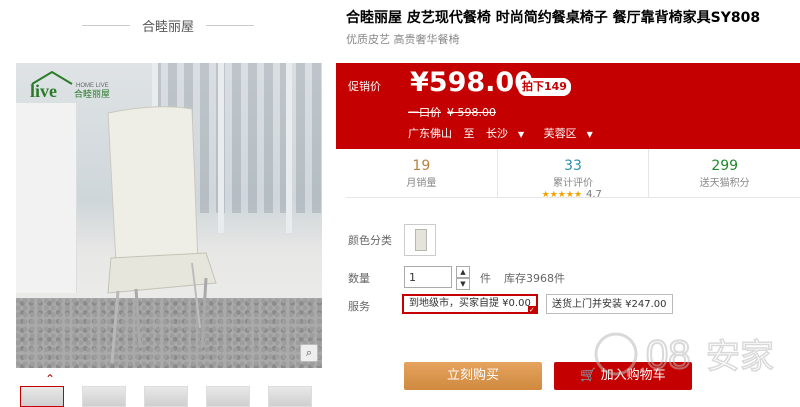 This screenshot has width=800, height=407. I want to click on watermark-text: 08, so click(668, 355).